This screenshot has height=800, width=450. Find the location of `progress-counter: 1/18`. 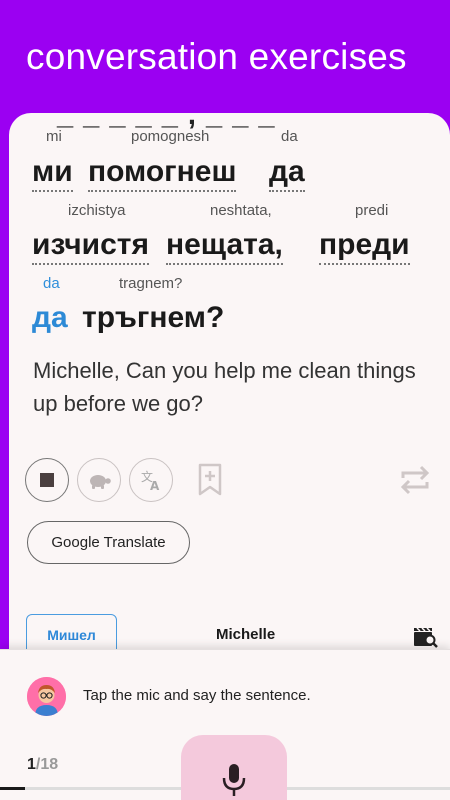

progress-counter: 1/18 is located at coordinates (42, 765).